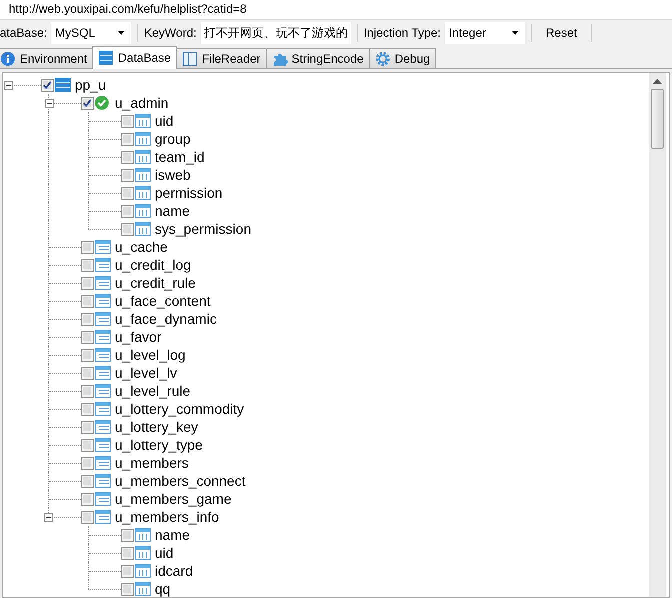 This screenshot has width=672, height=598. Describe the element at coordinates (163, 589) in the screenshot. I see `tree-node-label: qq` at that location.